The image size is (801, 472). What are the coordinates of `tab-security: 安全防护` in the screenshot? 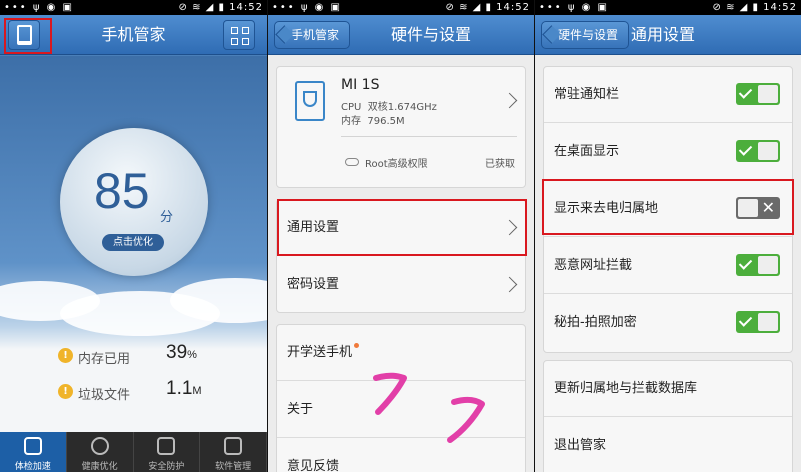 It's located at (167, 452).